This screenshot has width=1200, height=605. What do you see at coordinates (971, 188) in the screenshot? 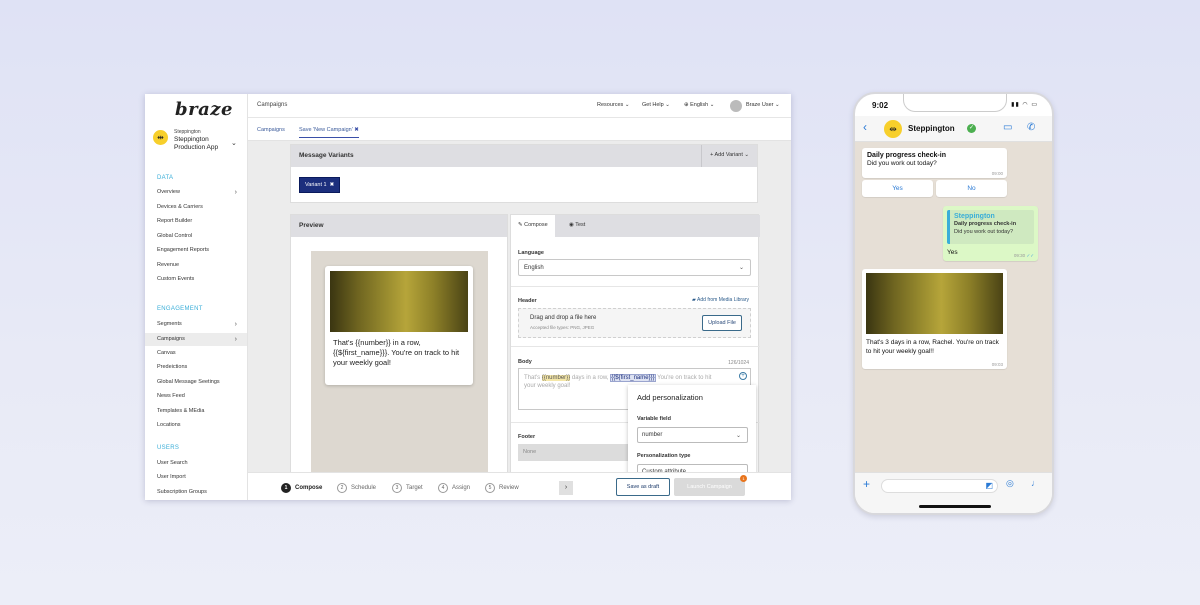
I see `quick-reply-no: No` at bounding box center [971, 188].